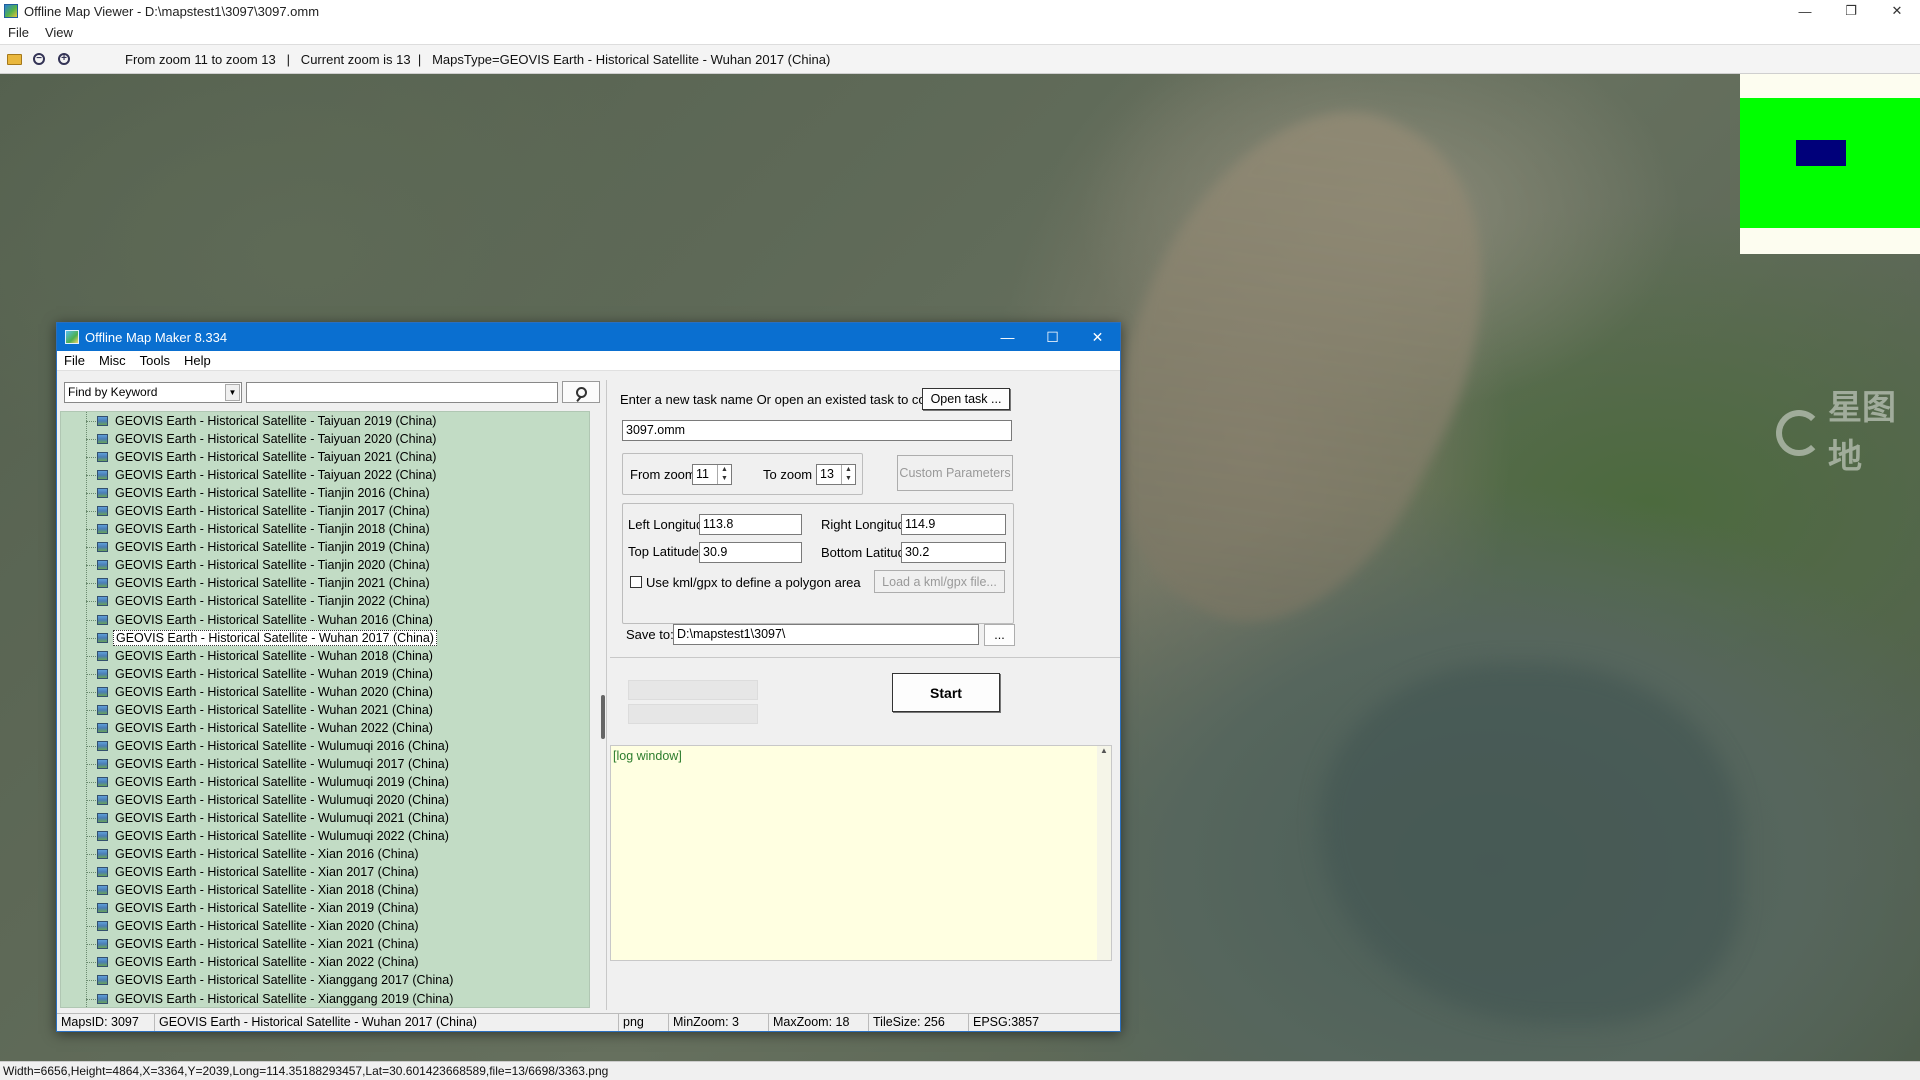  Describe the element at coordinates (402, 392) in the screenshot. I see `keyword-input` at that location.